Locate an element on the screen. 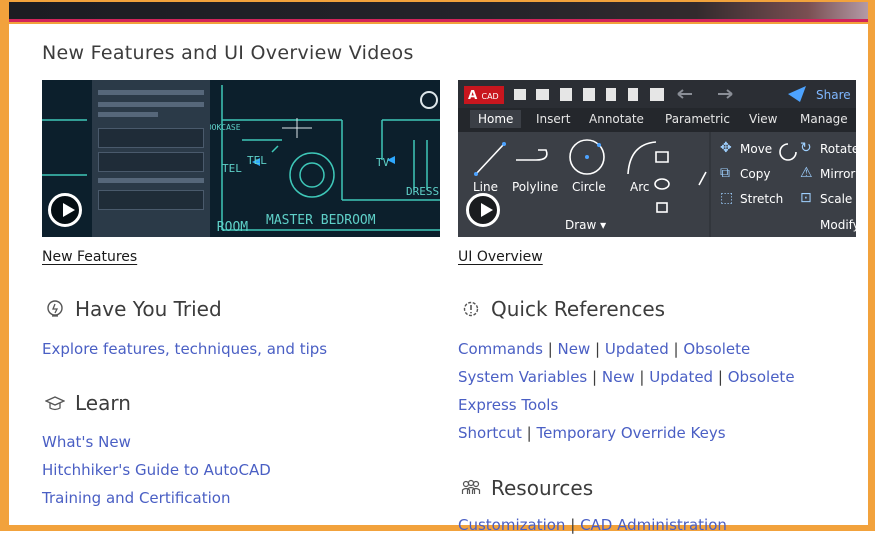  shortcut-row: Shortcut | Temporary Override Keys is located at coordinates (592, 433).